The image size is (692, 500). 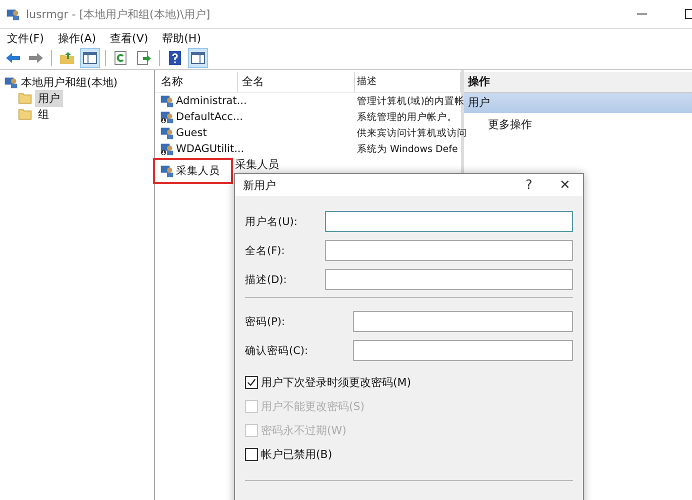 I want to click on menu-item: 查看(V), so click(x=129, y=38).